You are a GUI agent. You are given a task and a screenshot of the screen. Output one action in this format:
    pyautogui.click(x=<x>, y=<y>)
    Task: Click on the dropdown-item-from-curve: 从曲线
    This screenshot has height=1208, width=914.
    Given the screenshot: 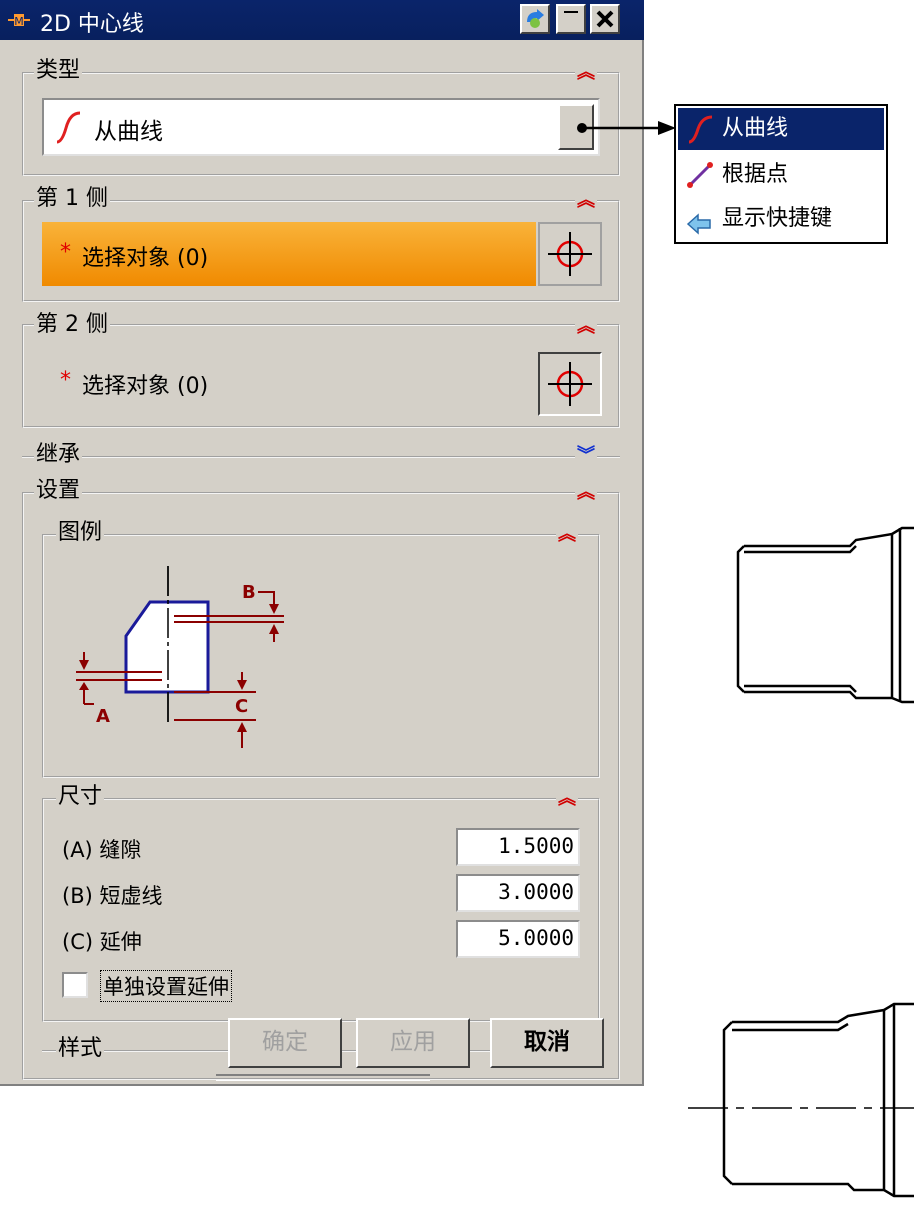 What is the action you would take?
    pyautogui.click(x=781, y=129)
    